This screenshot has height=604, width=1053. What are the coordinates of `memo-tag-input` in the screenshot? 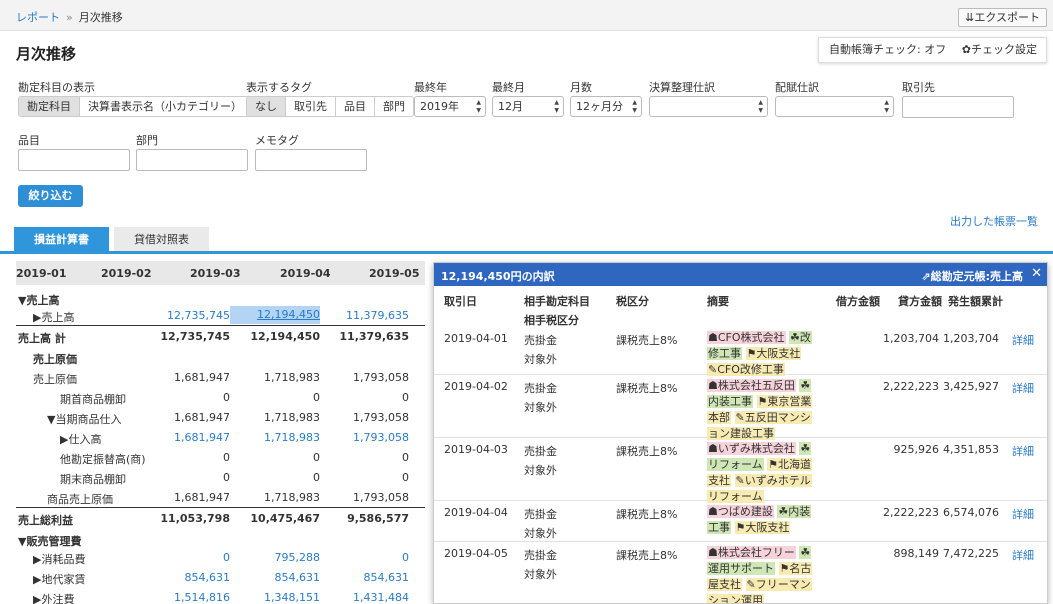 It's located at (311, 160).